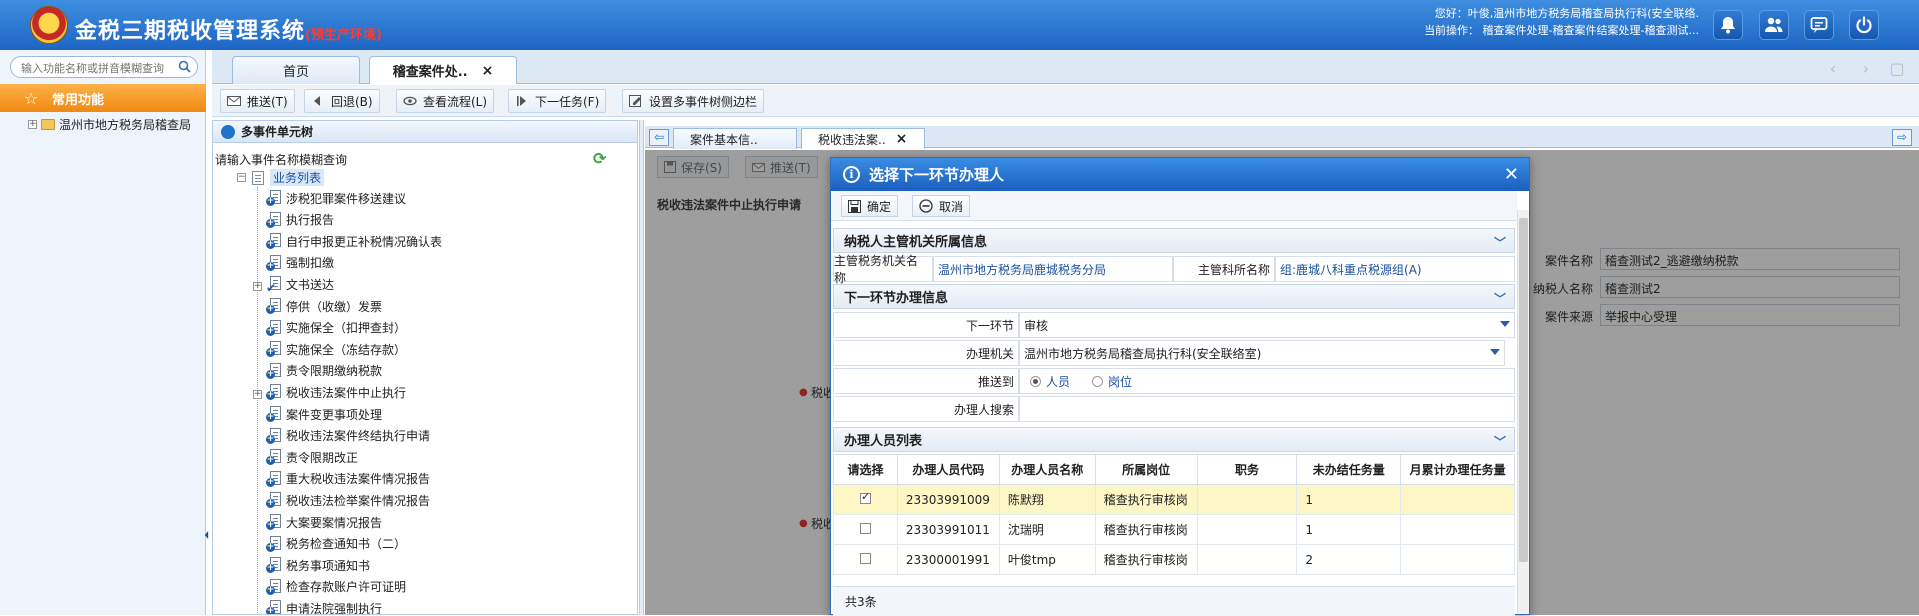 This screenshot has height=616, width=1919. I want to click on cell-post: 稽查执行审核岗, so click(1146, 499).